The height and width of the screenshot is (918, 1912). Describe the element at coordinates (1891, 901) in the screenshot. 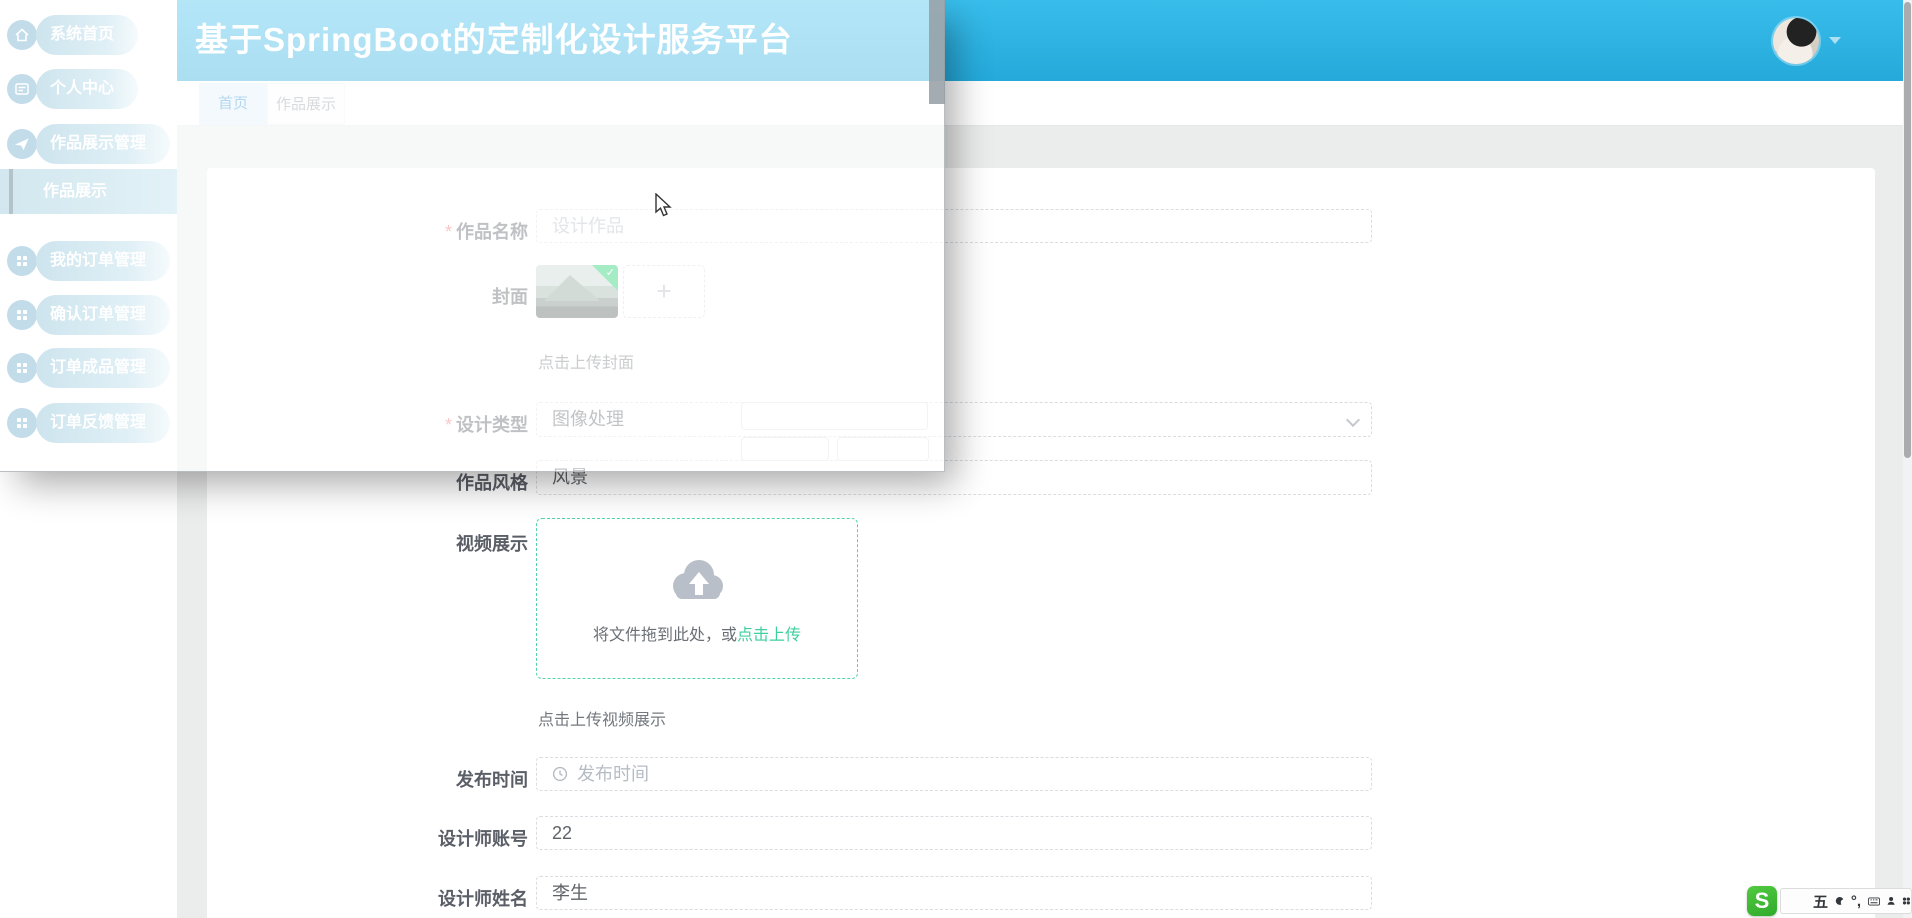

I see `user-icon` at that location.